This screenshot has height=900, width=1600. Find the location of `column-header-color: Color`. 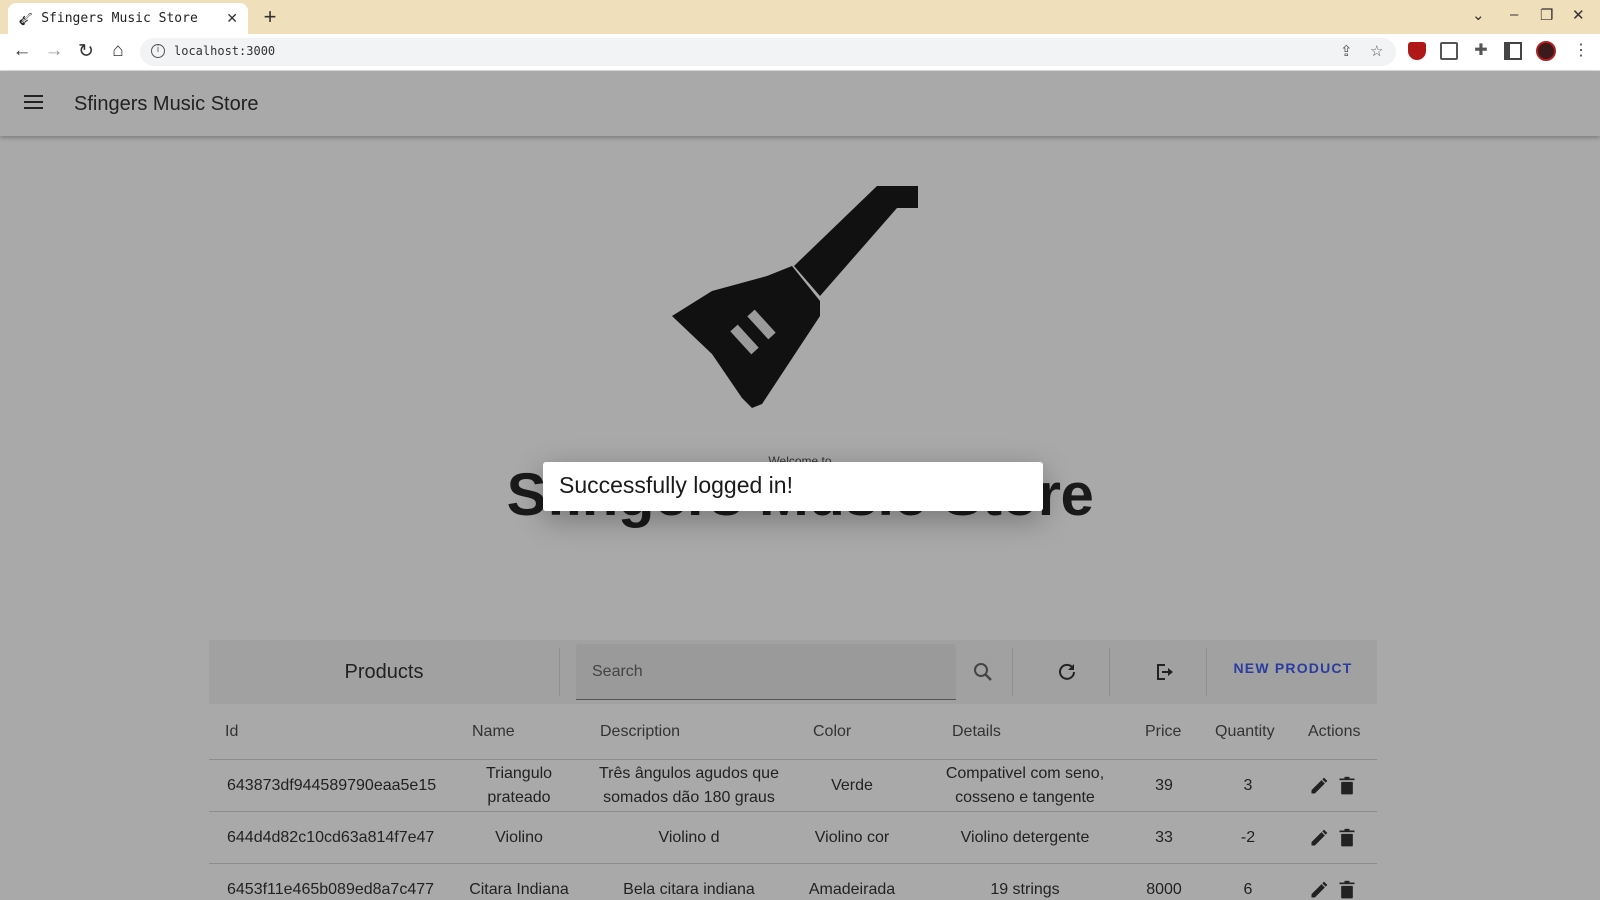

column-header-color: Color is located at coordinates (832, 732).